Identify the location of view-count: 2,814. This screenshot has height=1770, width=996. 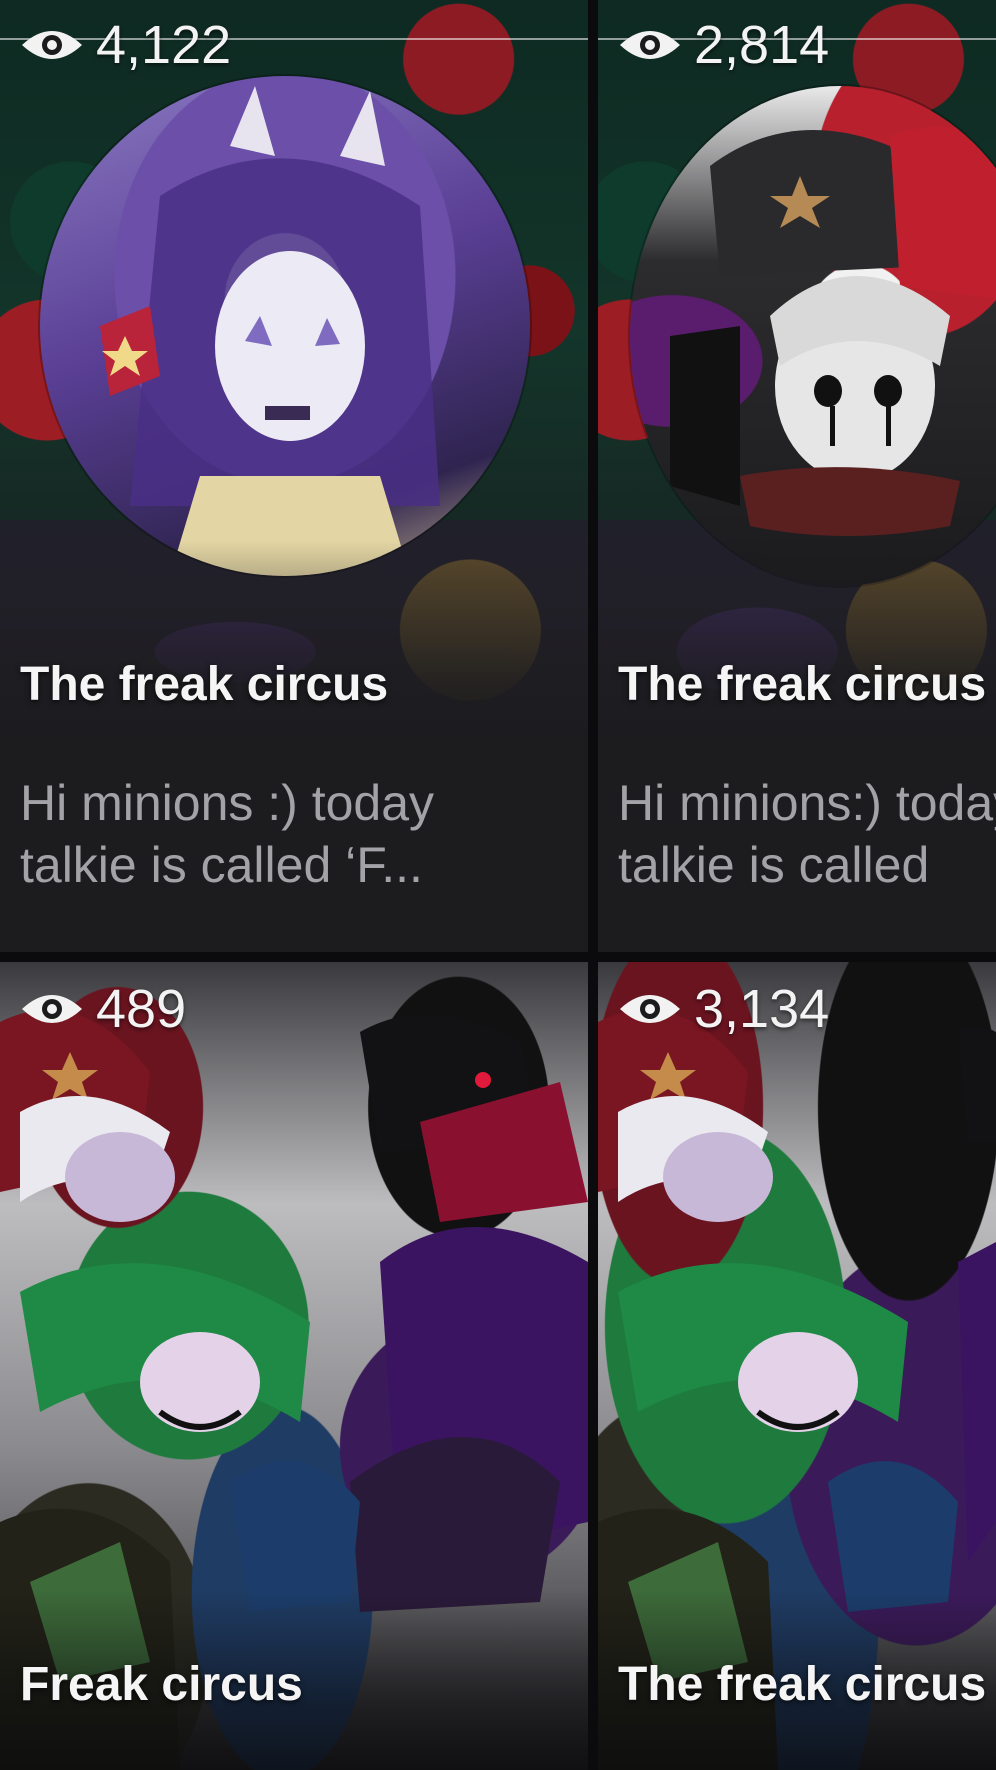
(723, 45).